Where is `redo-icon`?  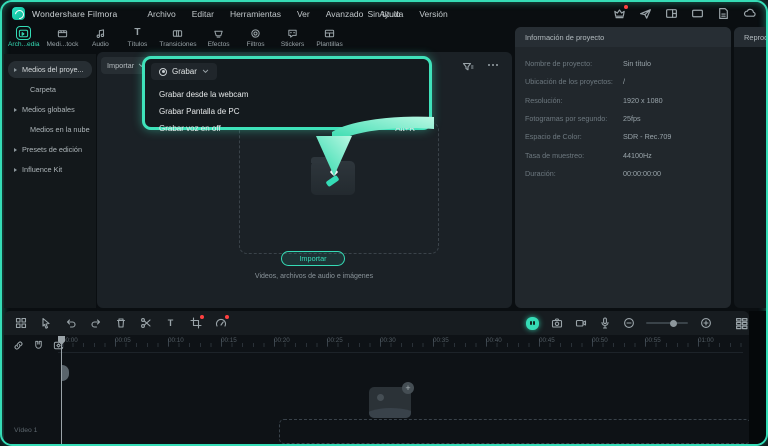
redo-icon is located at coordinates (95, 323).